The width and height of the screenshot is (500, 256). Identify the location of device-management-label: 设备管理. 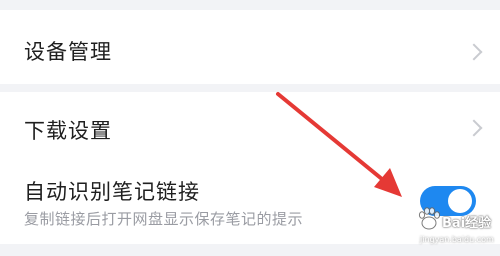
(68, 52).